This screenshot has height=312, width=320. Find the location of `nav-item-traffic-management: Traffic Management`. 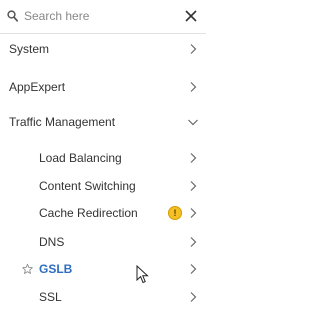

nav-item-traffic-management: Traffic Management is located at coordinates (103, 122).